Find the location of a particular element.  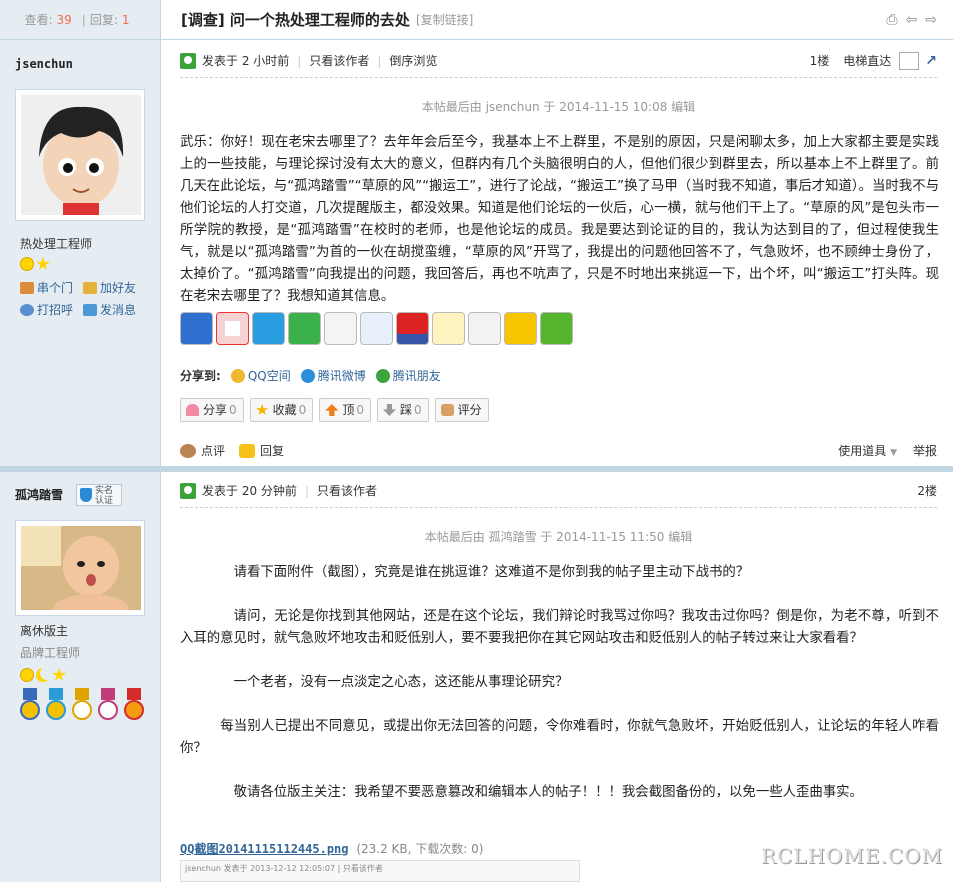

elevator-go-icon: ↗ is located at coordinates (931, 61).